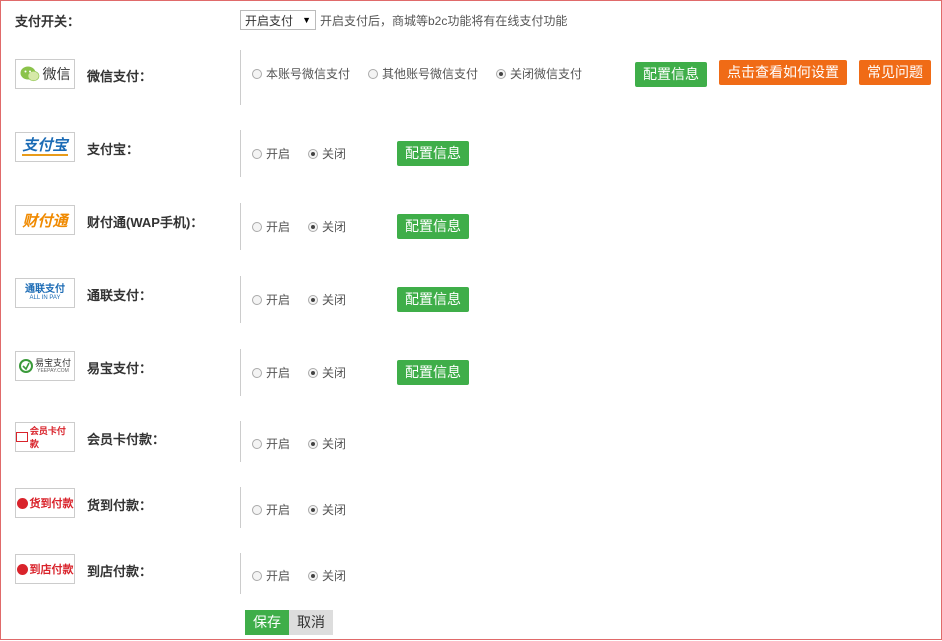 The width and height of the screenshot is (942, 641). What do you see at coordinates (51, 570) in the screenshot?
I see `instore-logo-text: 到店付款` at bounding box center [51, 570].